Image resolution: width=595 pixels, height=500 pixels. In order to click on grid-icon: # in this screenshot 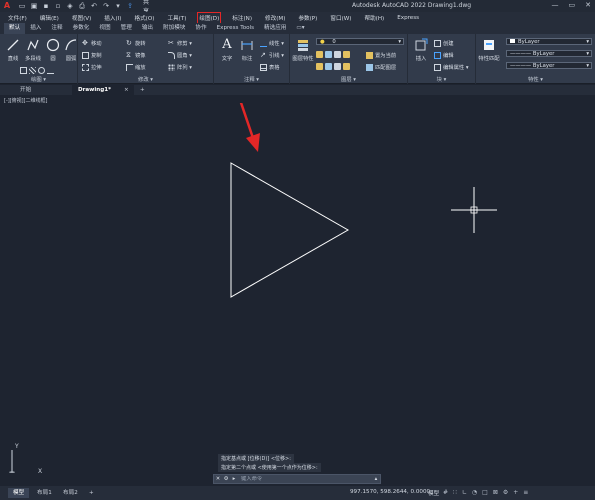, I will do `click(445, 492)`.